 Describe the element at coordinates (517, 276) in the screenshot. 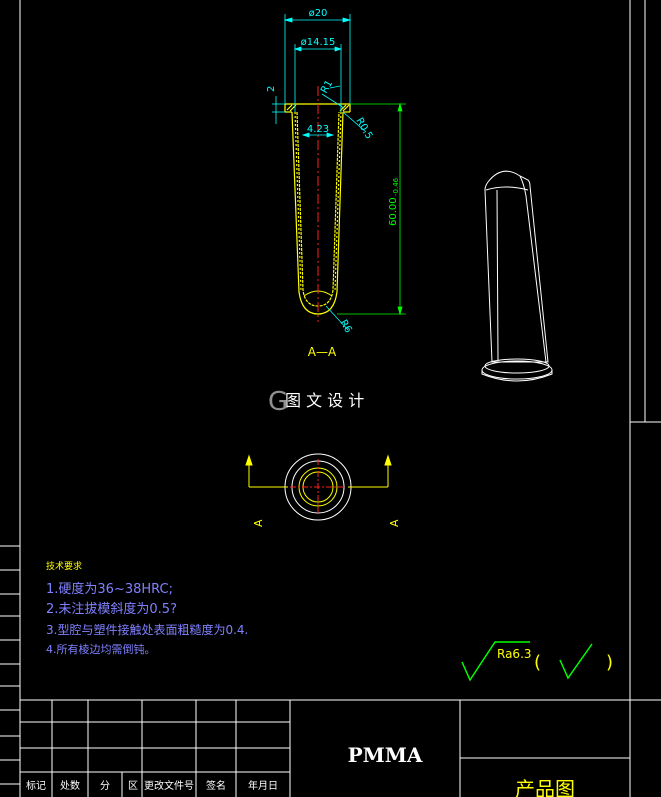

I see `iso-view` at that location.